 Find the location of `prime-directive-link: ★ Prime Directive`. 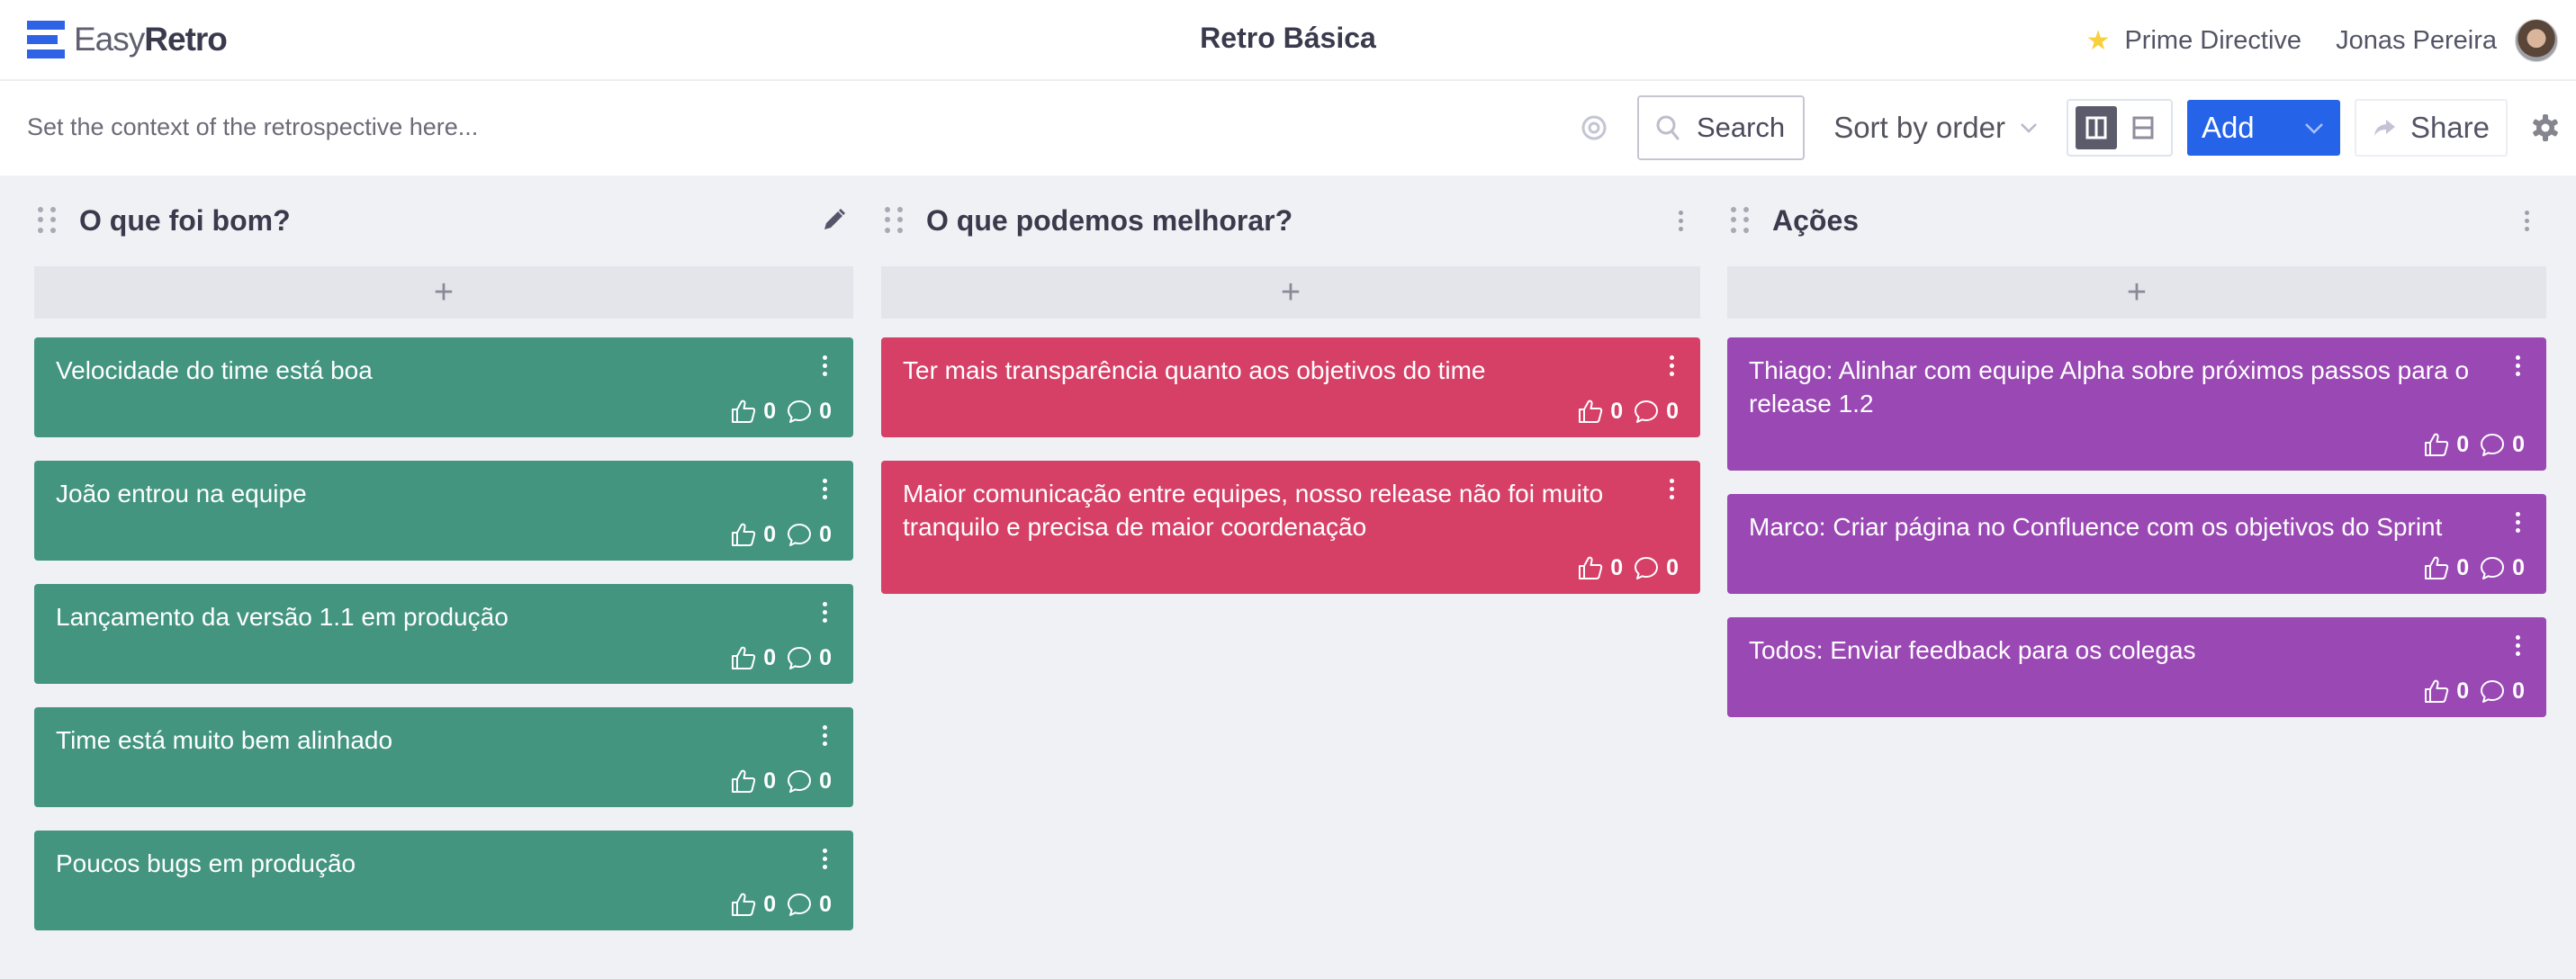

prime-directive-link: ★ Prime Directive is located at coordinates (2194, 41).